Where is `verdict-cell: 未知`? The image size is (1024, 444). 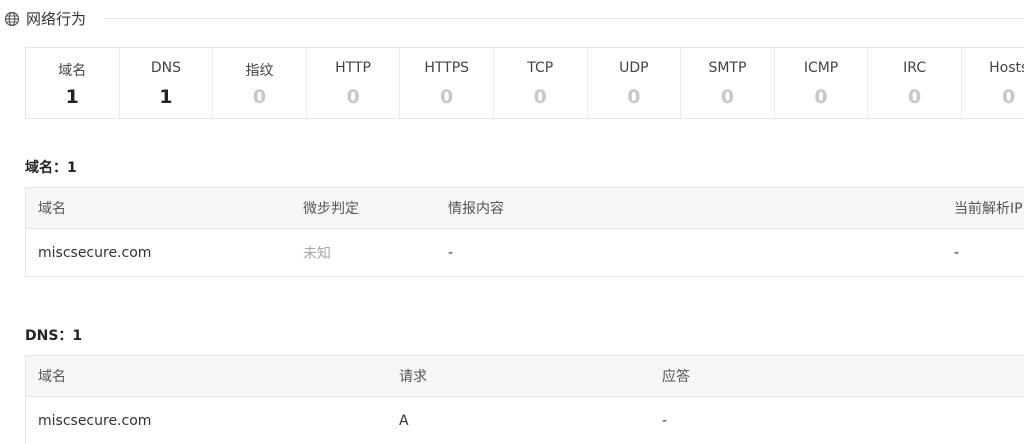 verdict-cell: 未知 is located at coordinates (317, 253).